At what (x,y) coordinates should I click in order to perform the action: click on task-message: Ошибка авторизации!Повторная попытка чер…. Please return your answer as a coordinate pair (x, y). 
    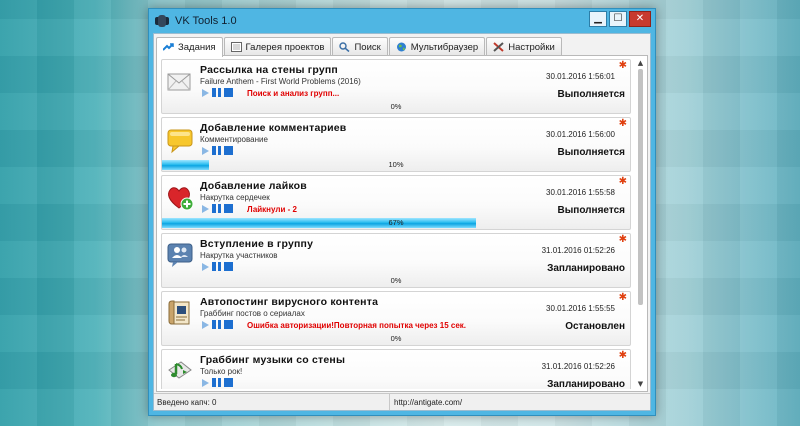
    Looking at the image, I should click on (356, 325).